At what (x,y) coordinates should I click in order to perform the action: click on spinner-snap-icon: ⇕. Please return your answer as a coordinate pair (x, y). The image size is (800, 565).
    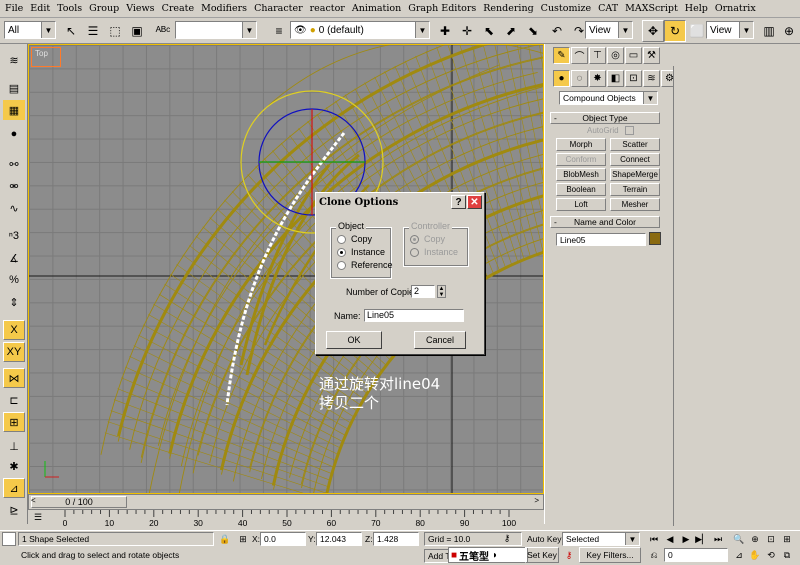
    Looking at the image, I should click on (14, 302).